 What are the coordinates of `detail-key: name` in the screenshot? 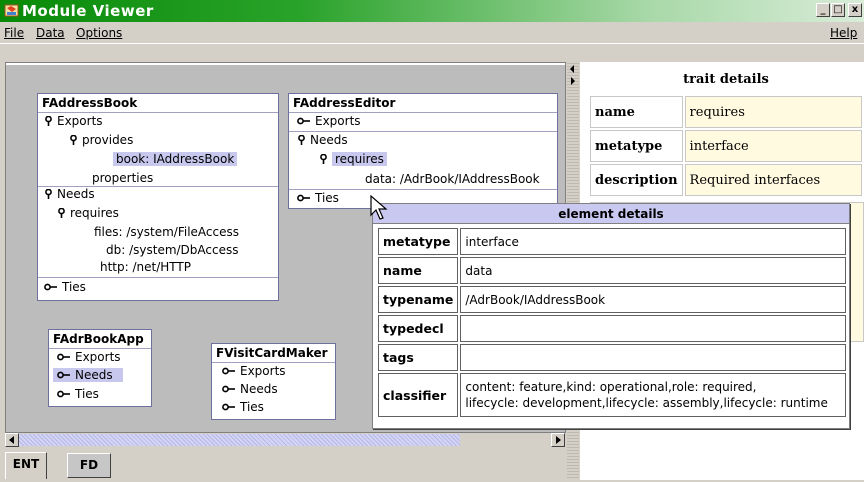 It's located at (418, 270).